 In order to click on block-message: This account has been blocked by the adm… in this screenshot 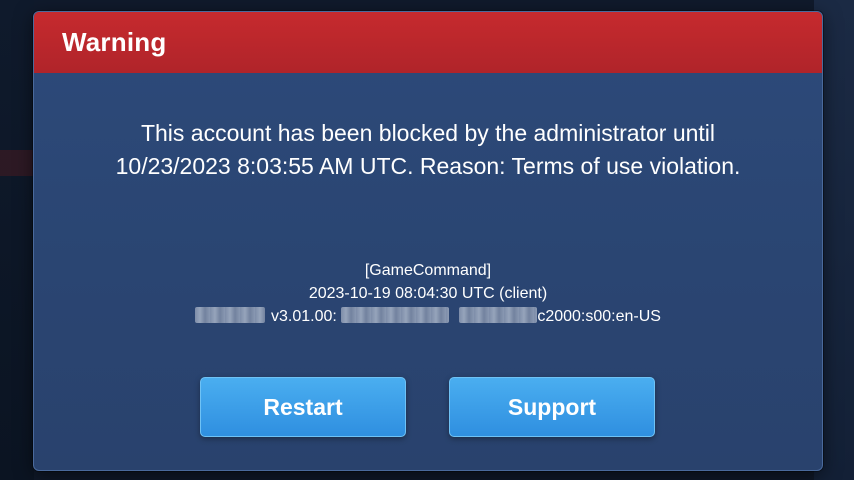, I will do `click(428, 150)`.